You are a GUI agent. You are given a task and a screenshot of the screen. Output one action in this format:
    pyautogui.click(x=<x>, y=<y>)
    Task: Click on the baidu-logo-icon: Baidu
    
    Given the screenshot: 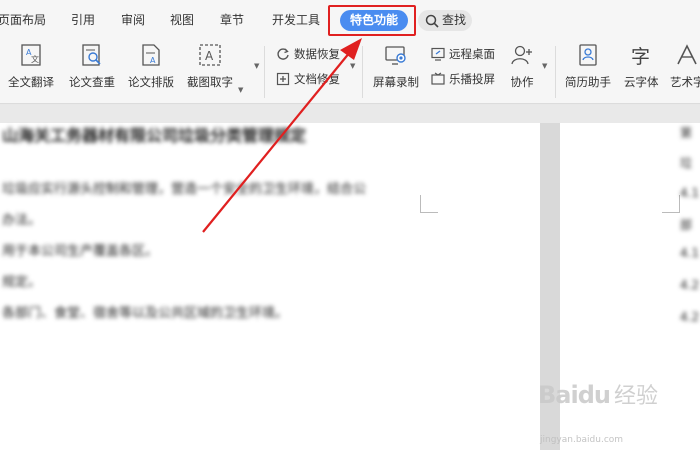 What is the action you would take?
    pyautogui.click(x=574, y=395)
    